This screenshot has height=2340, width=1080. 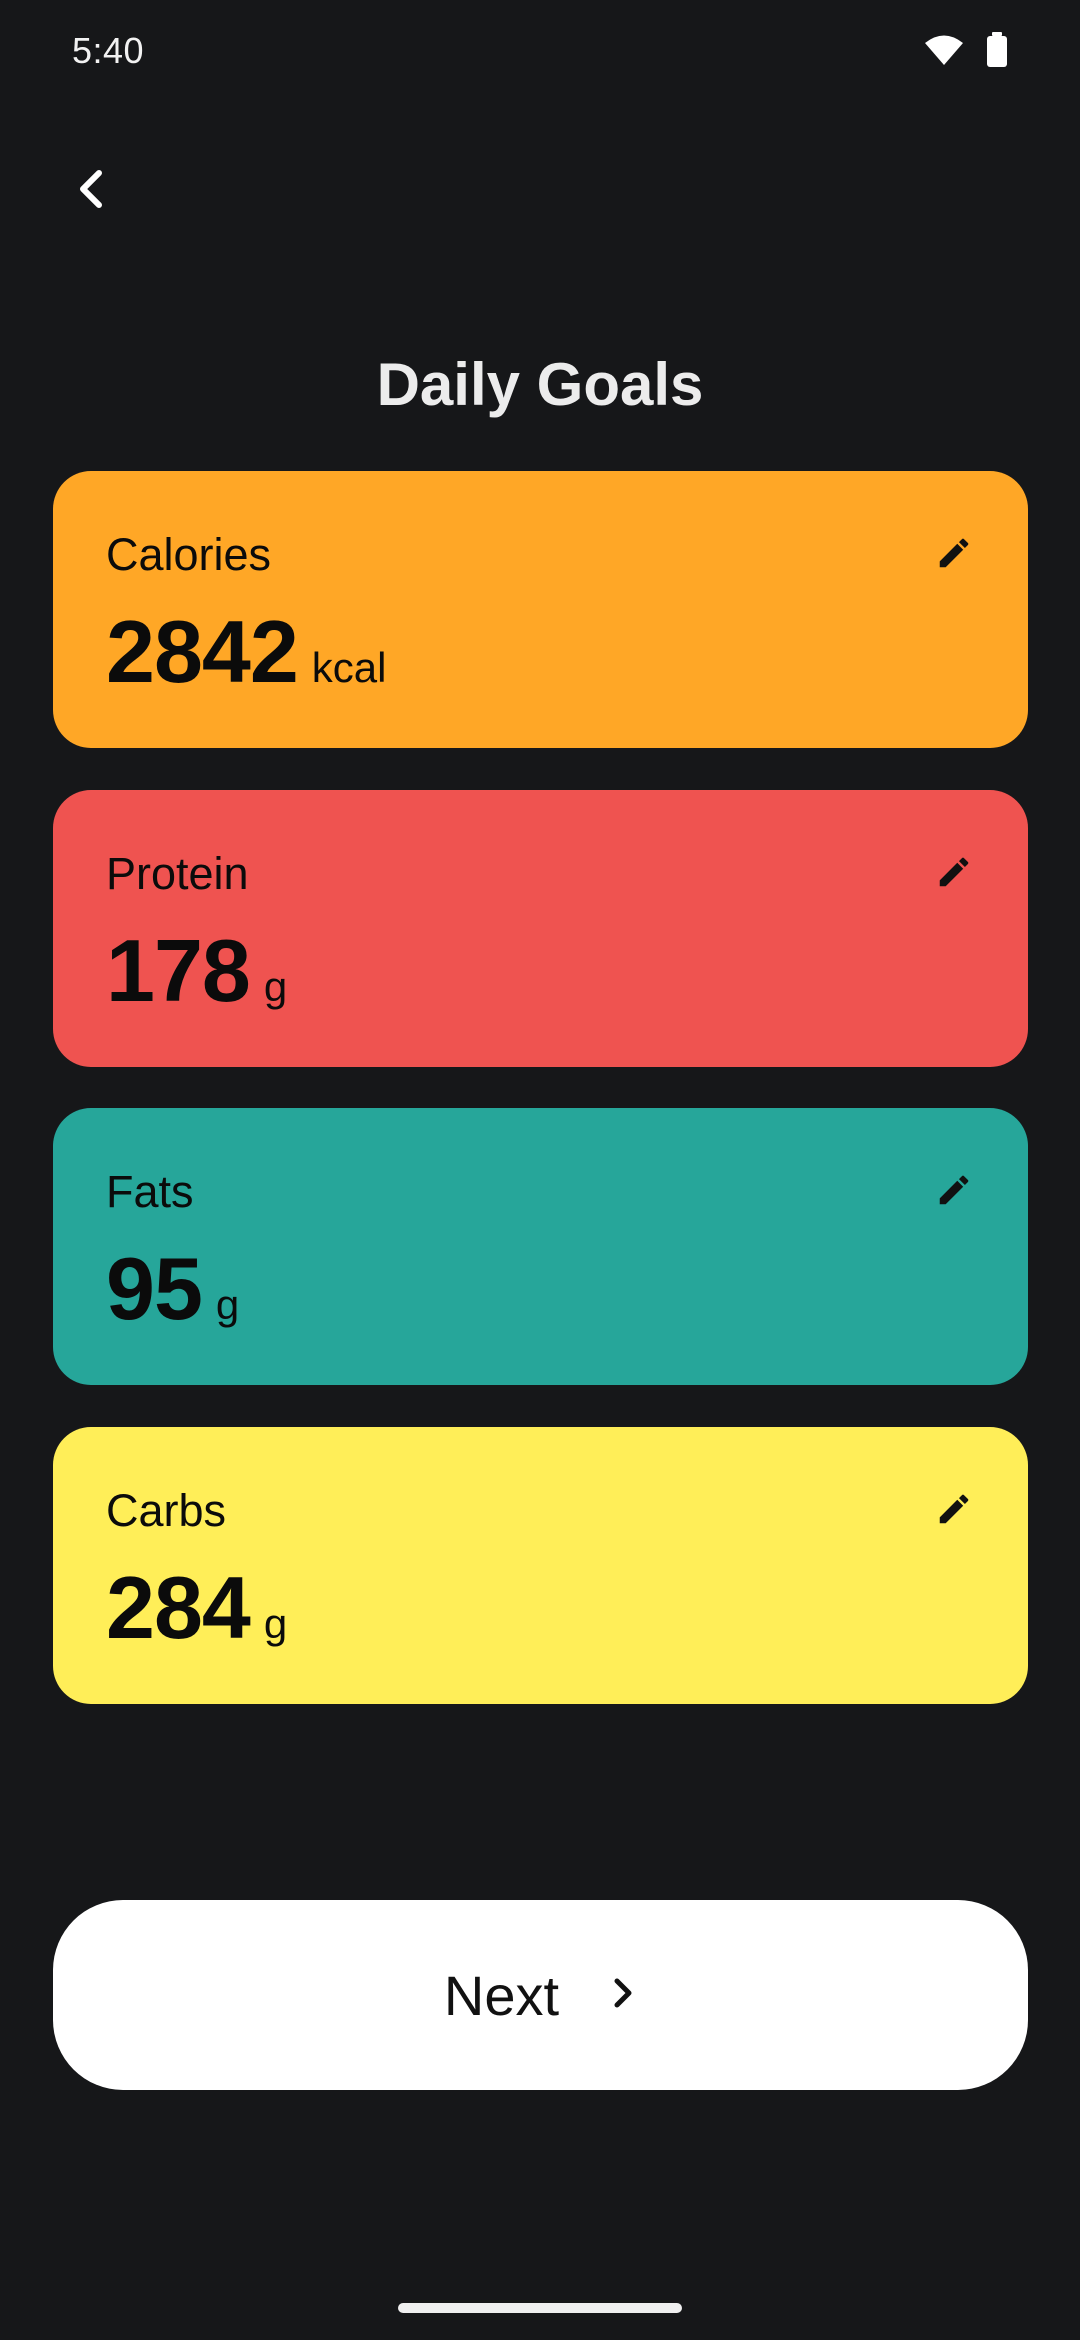 What do you see at coordinates (150, 1191) in the screenshot?
I see `goal-label: Fats` at bounding box center [150, 1191].